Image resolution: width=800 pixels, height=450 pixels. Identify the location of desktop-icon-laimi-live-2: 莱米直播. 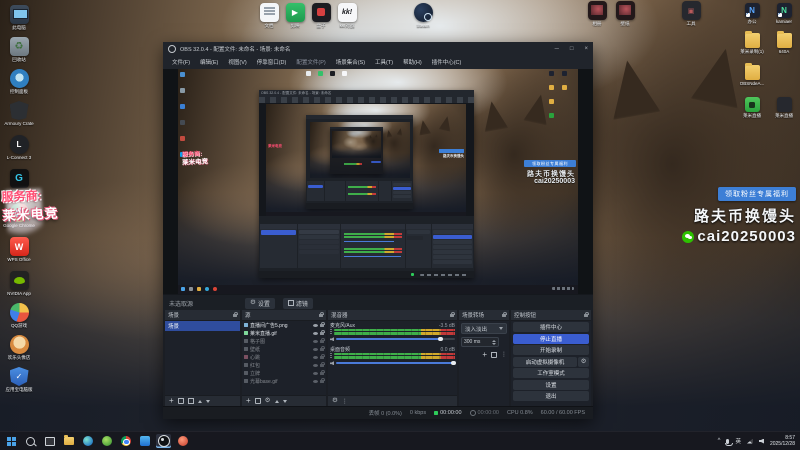
(784, 107).